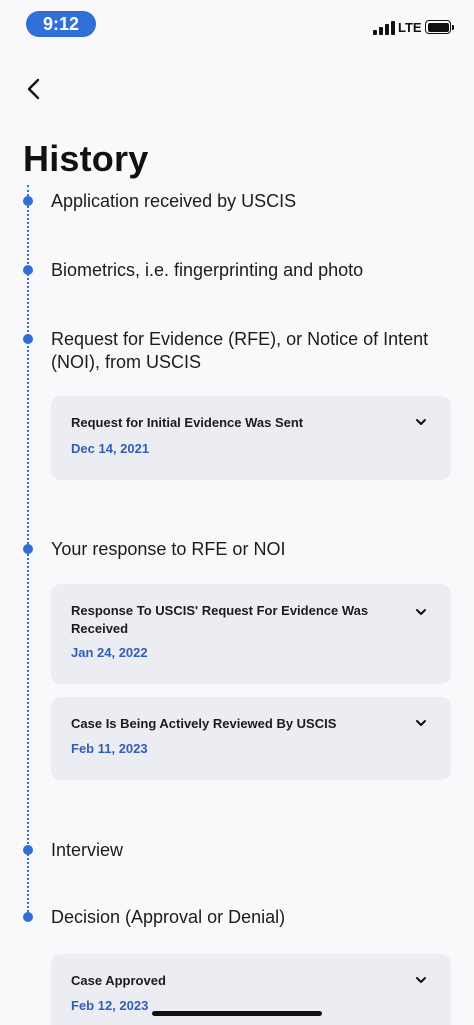  Describe the element at coordinates (204, 723) in the screenshot. I see `event-title: Case Is Being Actively Reviewed By USCIS` at that location.